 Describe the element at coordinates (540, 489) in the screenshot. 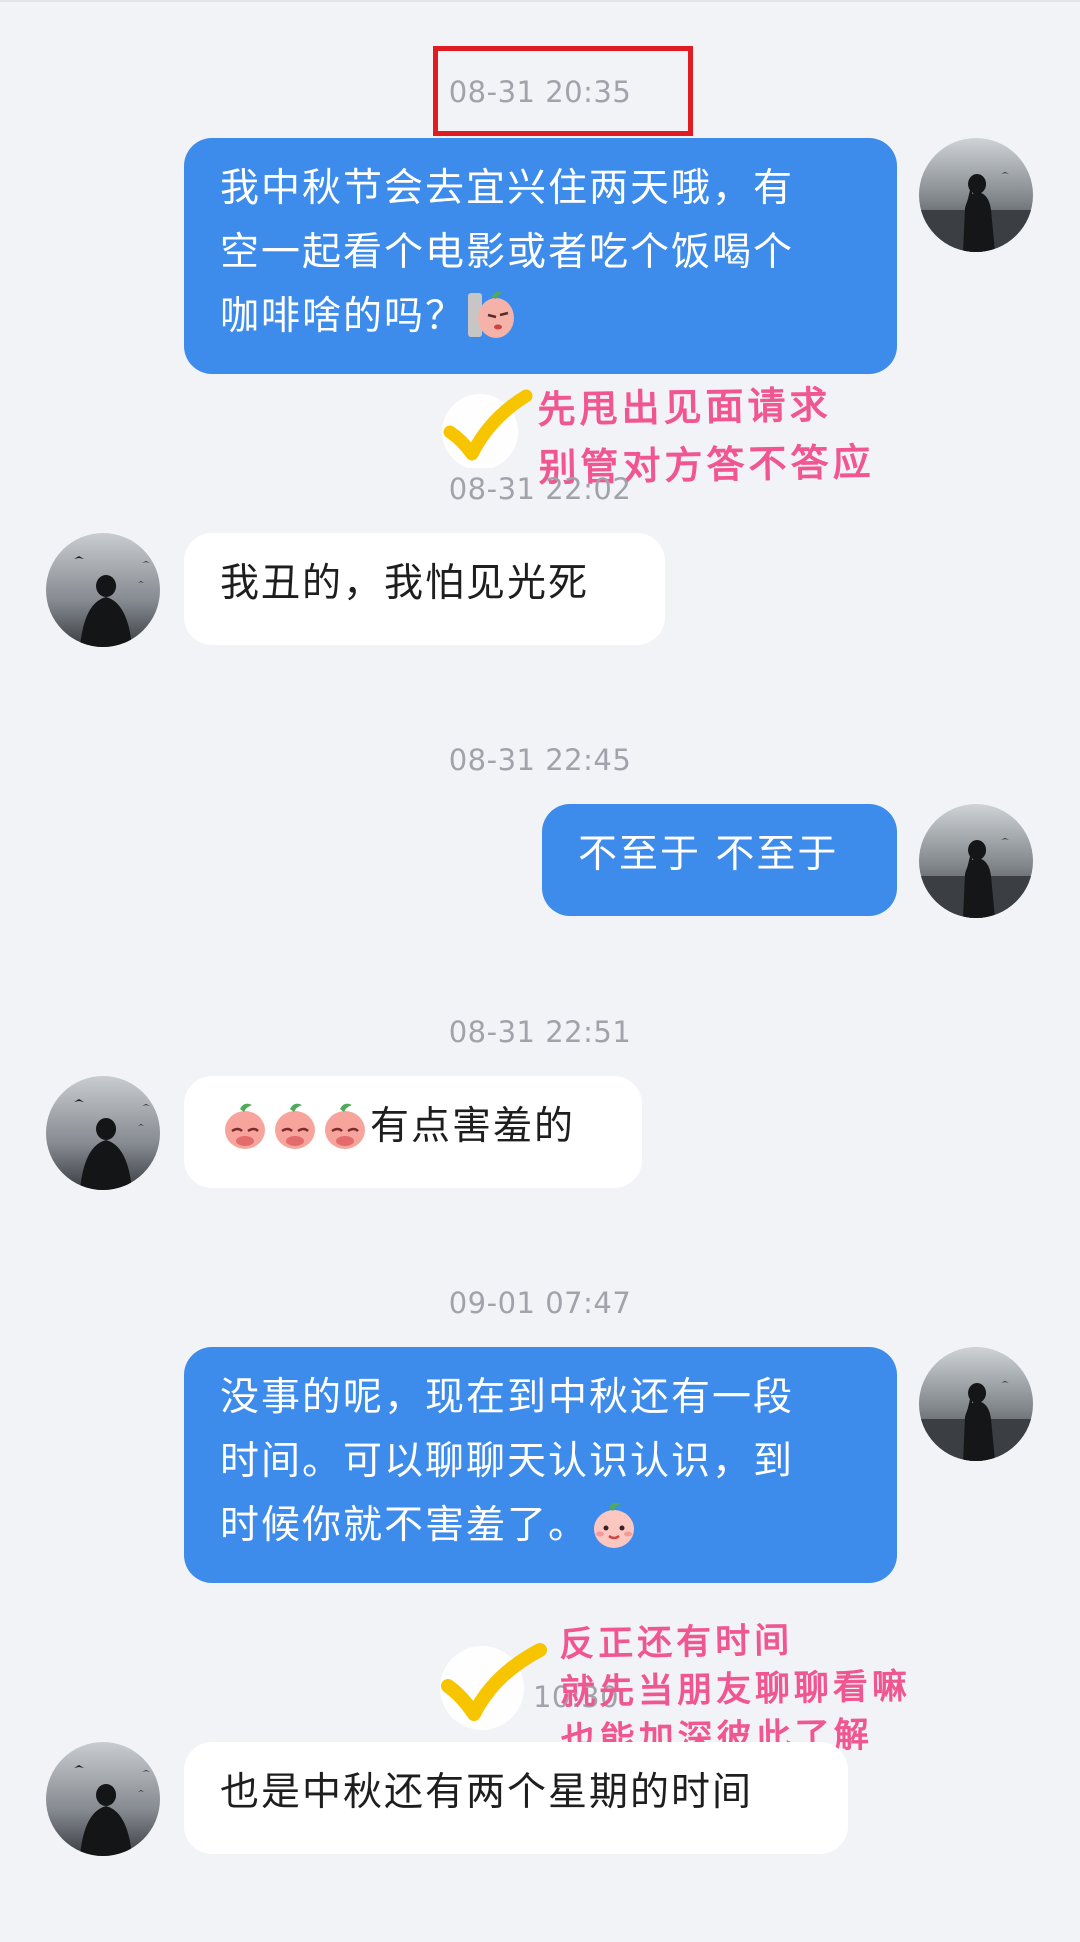

I see `timestamp: 08-31 22:02` at that location.